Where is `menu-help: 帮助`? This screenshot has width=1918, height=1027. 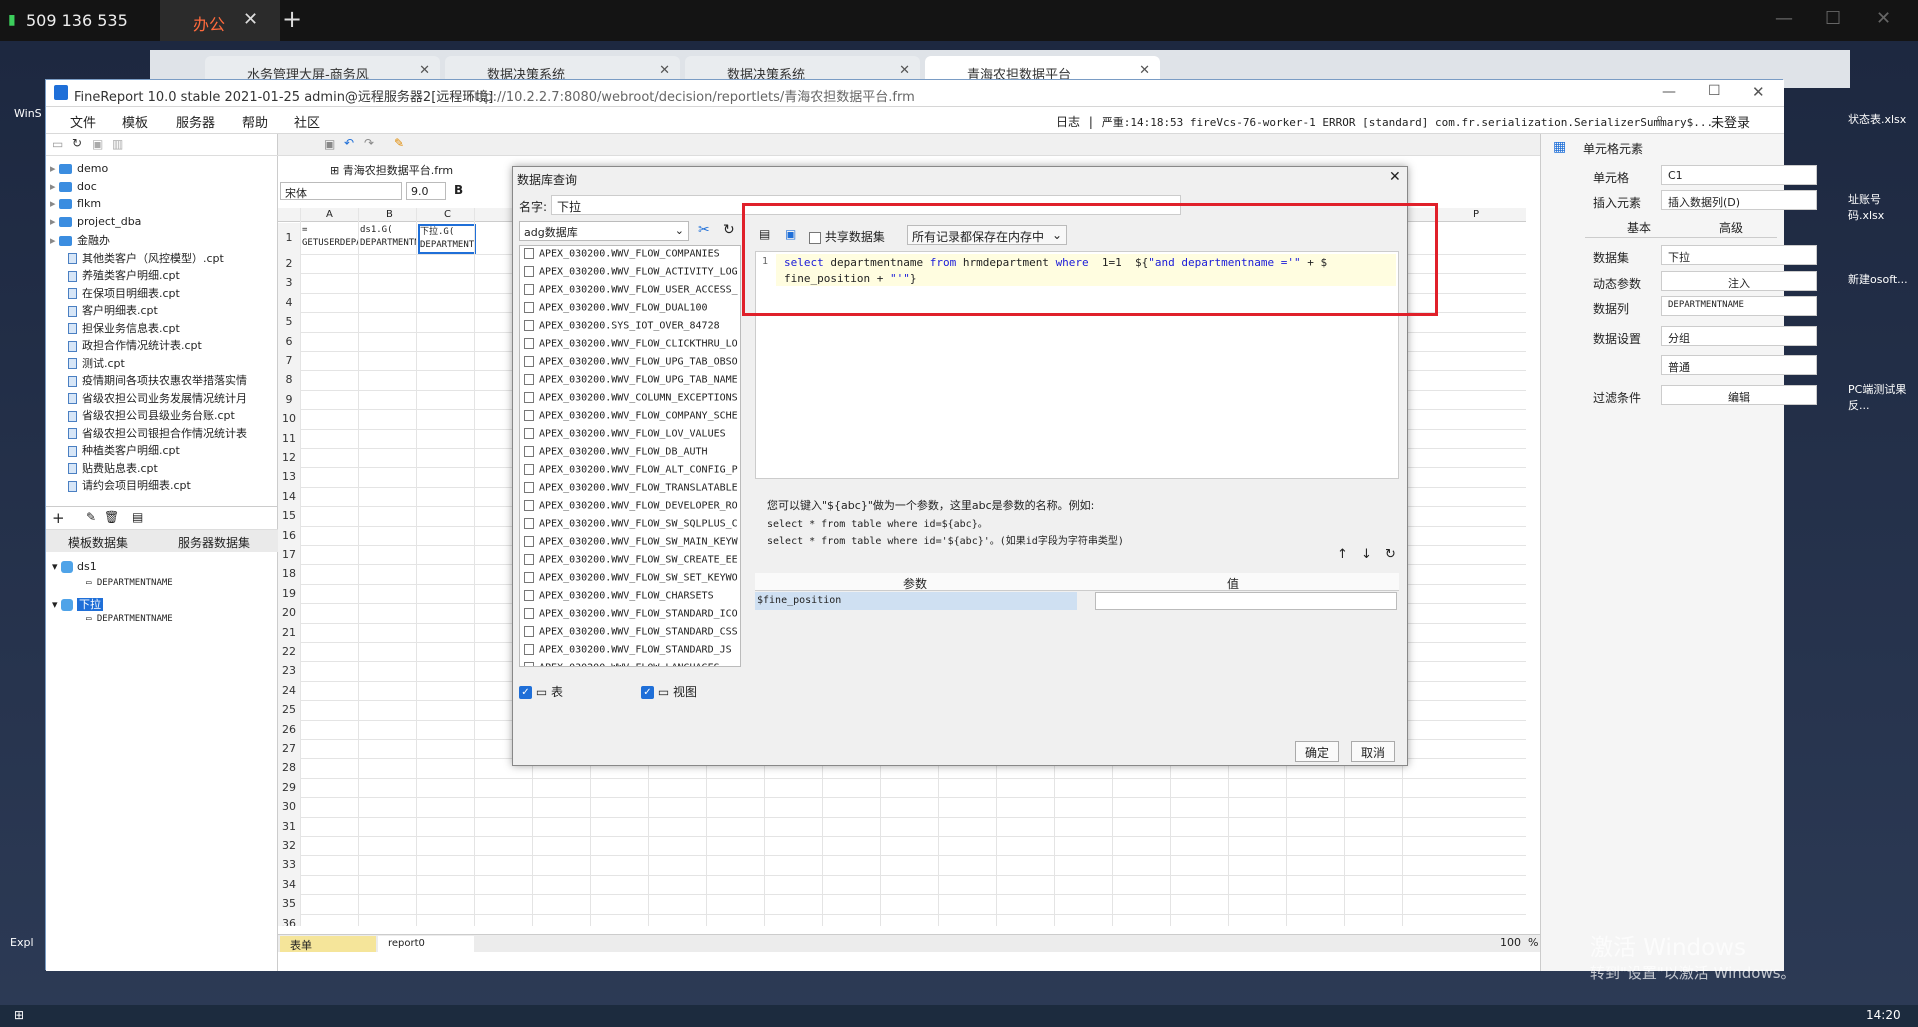 menu-help: 帮助 is located at coordinates (255, 121).